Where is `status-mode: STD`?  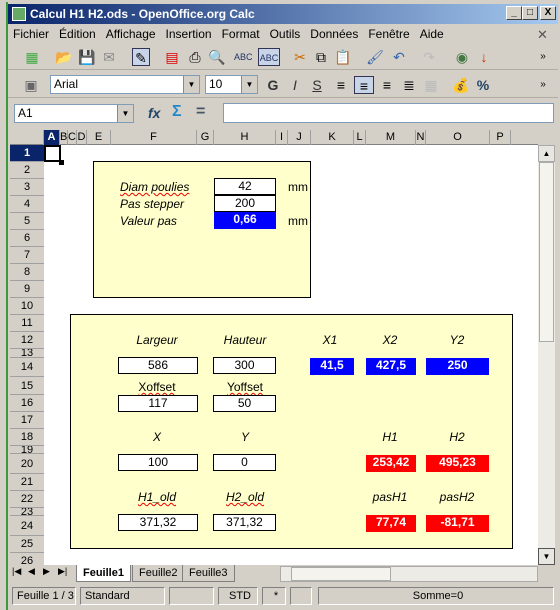
status-mode: STD is located at coordinates (238, 596).